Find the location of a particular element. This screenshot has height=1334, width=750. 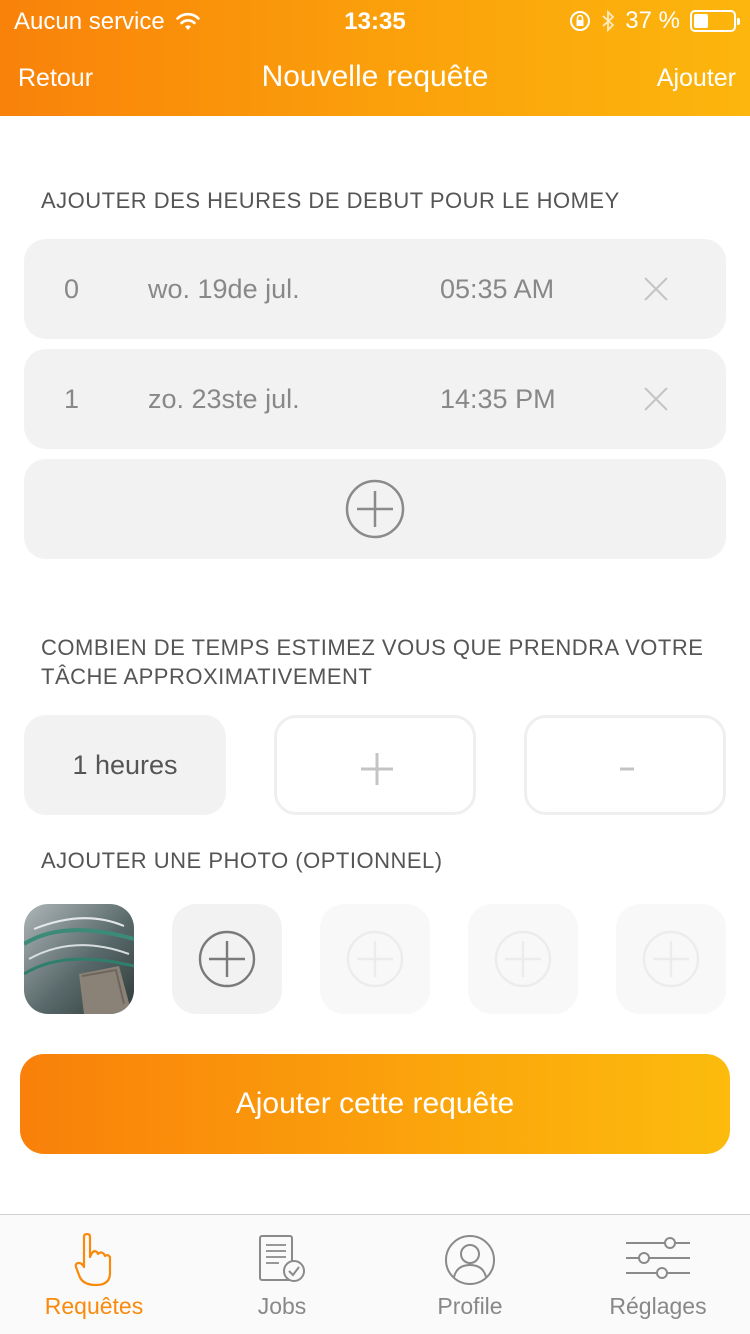

add-button: Ajouter is located at coordinates (696, 78).